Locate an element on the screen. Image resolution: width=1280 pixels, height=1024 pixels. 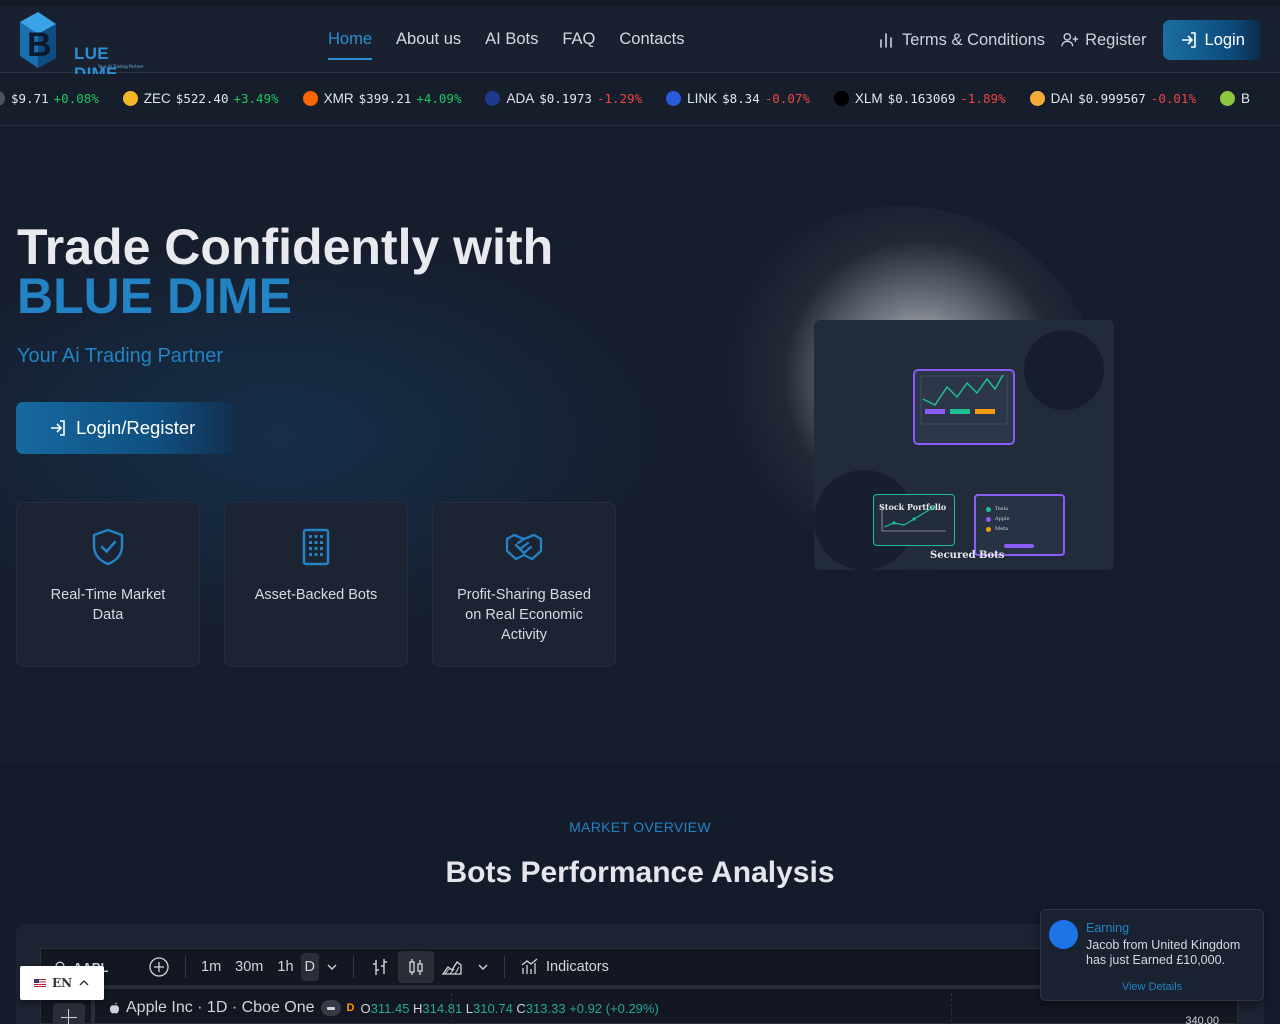
ticker-item: B is located at coordinates (1239, 98).